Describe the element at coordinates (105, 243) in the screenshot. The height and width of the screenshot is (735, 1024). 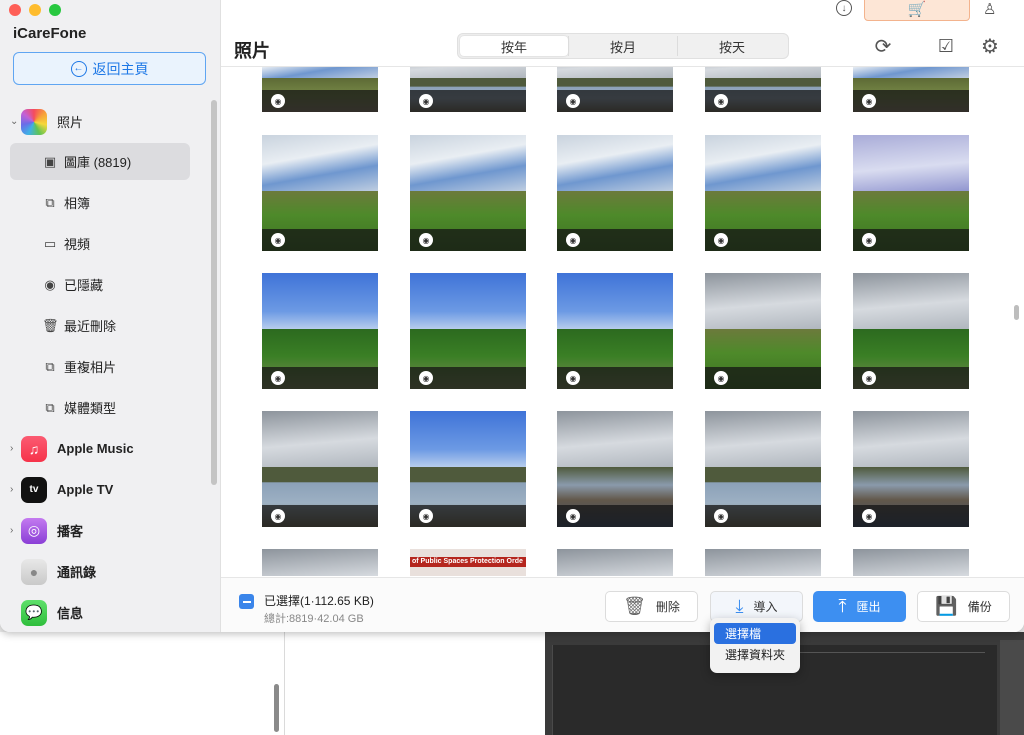
I see `sidebar-item-videos: ▭ 視頻` at that location.